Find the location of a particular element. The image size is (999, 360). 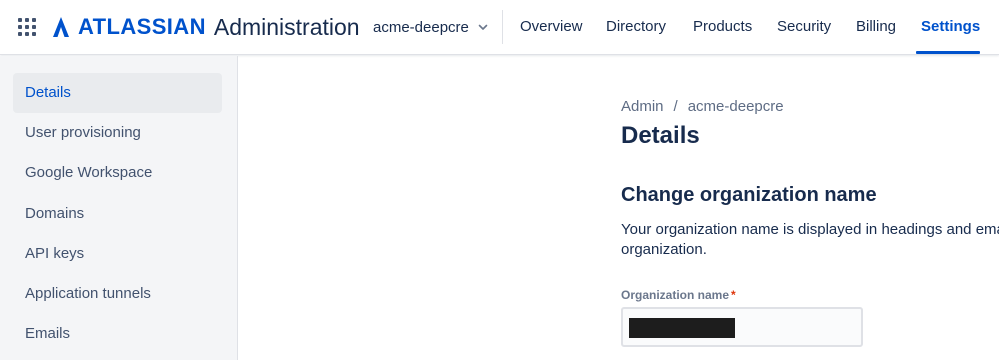

sidebar-item-domains: Domains is located at coordinates (117, 214).